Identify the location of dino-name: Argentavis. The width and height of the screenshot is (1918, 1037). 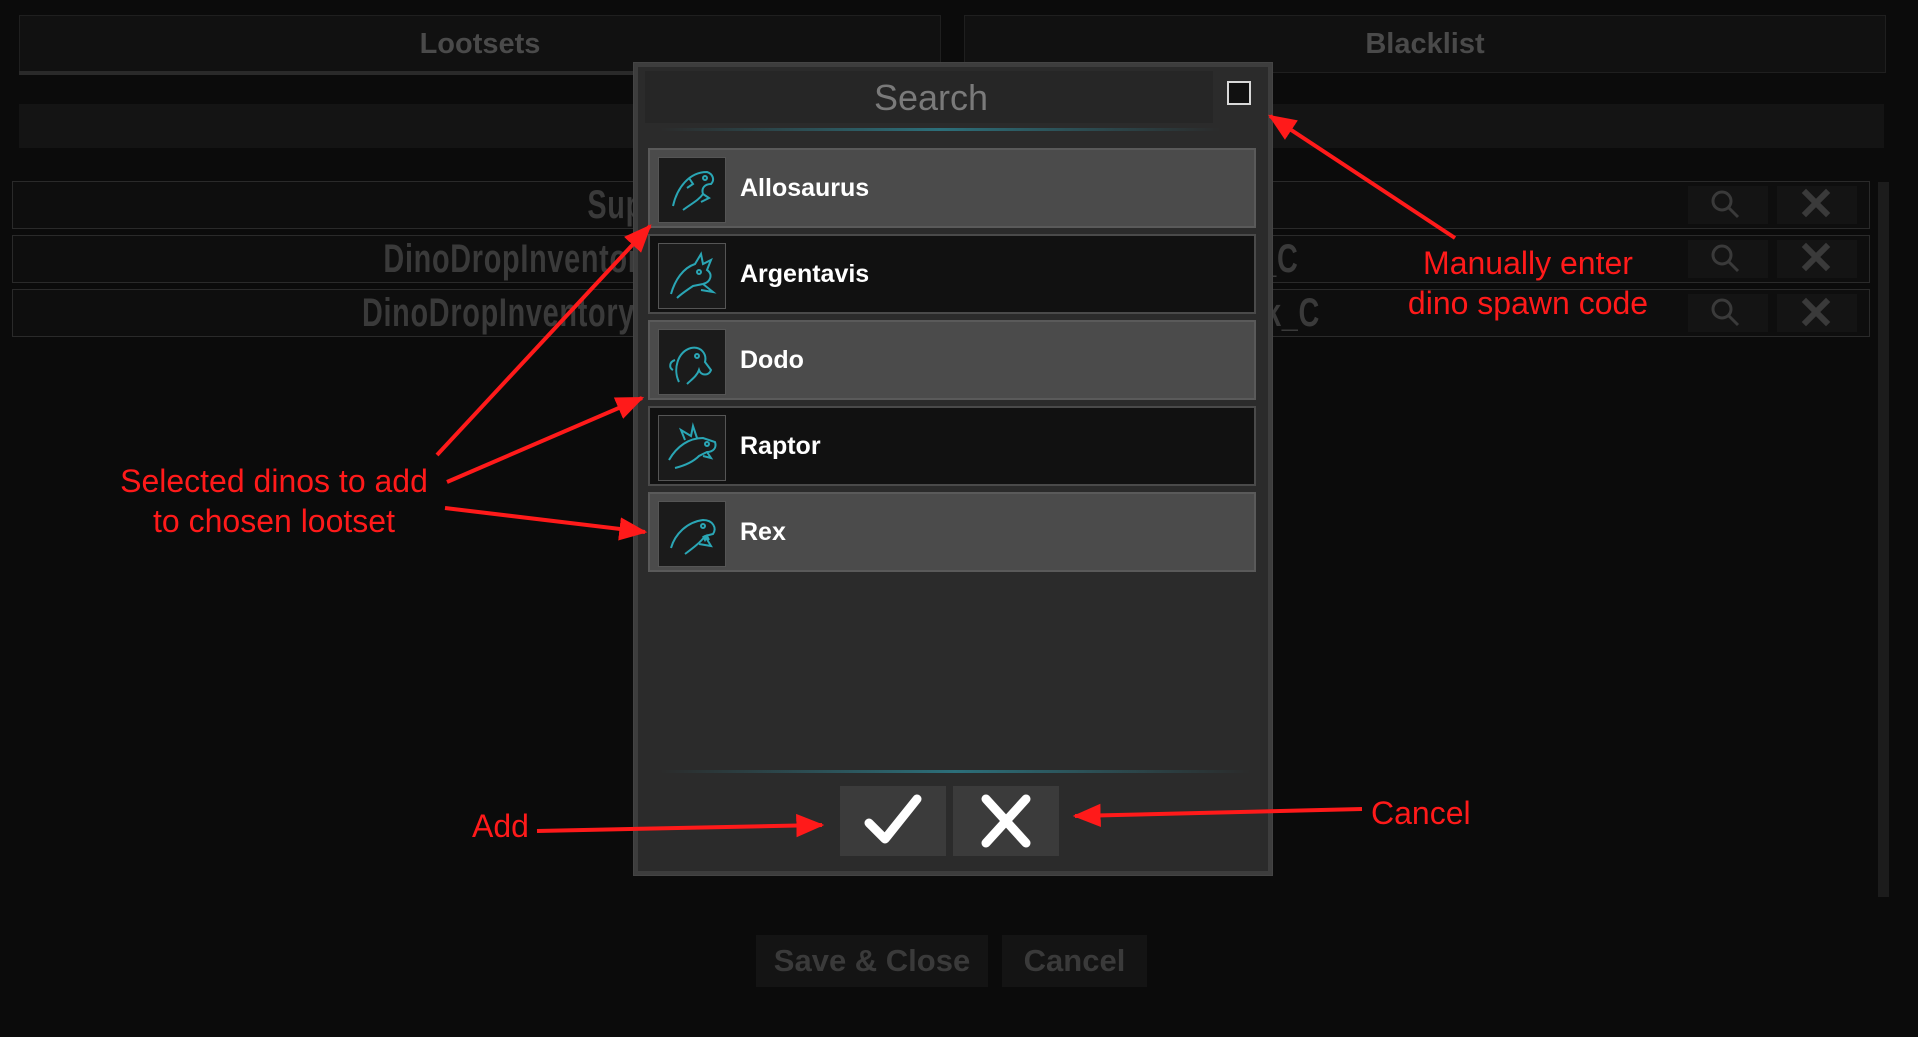
(805, 273).